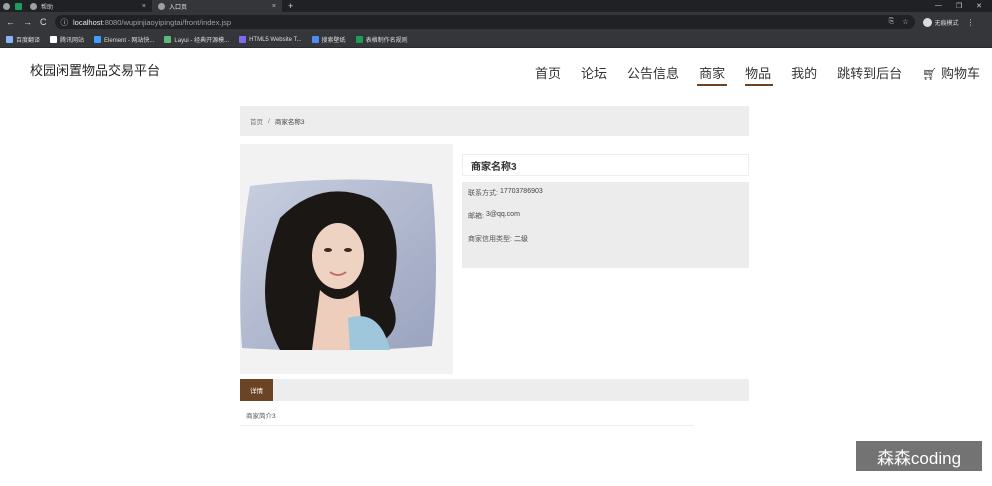 This screenshot has width=992, height=486. Describe the element at coordinates (905, 22) in the screenshot. I see `star-icon: ☆` at that location.